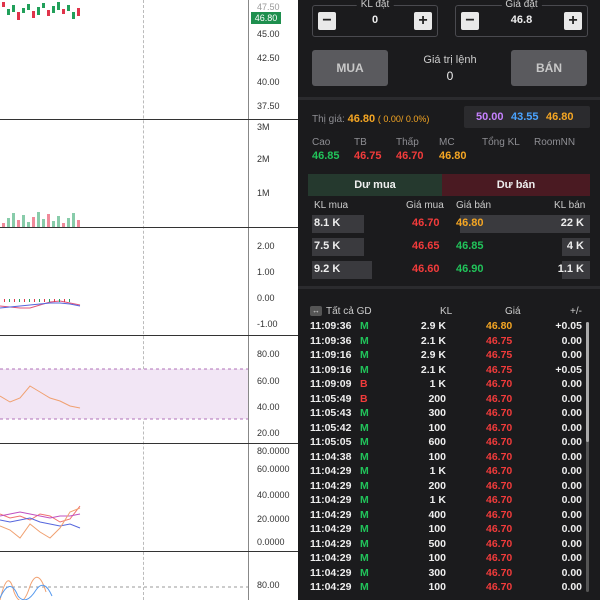 The image size is (600, 600). I want to click on price-axis: 47.50 46.80 45.00 42.50 40.00 37.50, so click(273, 59).